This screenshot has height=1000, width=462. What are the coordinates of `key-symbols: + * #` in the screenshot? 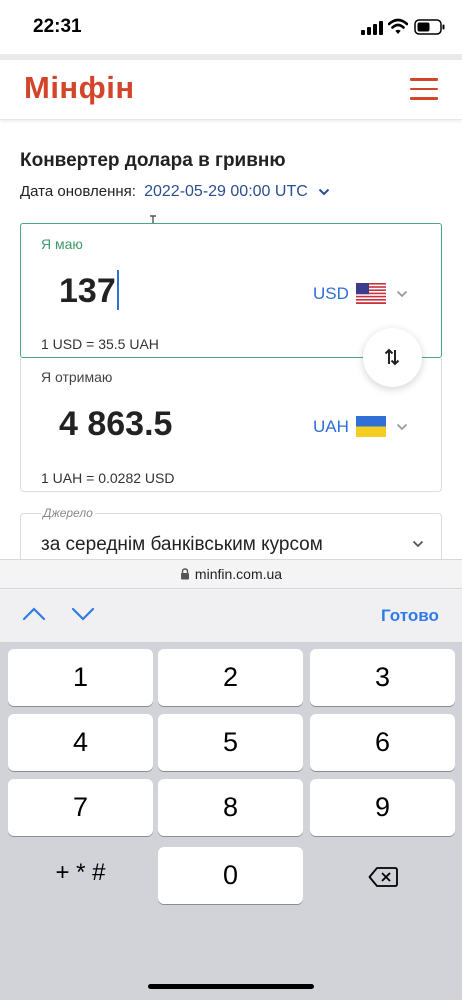 It's located at (80, 872).